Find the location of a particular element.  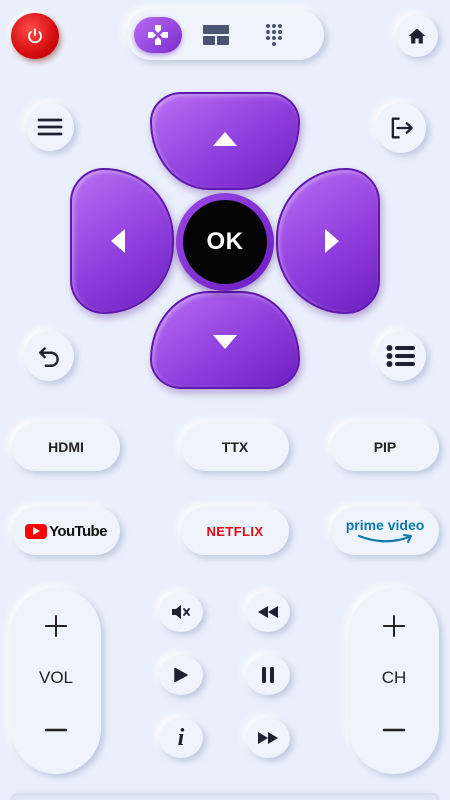

mode-dpad-button is located at coordinates (158, 35).